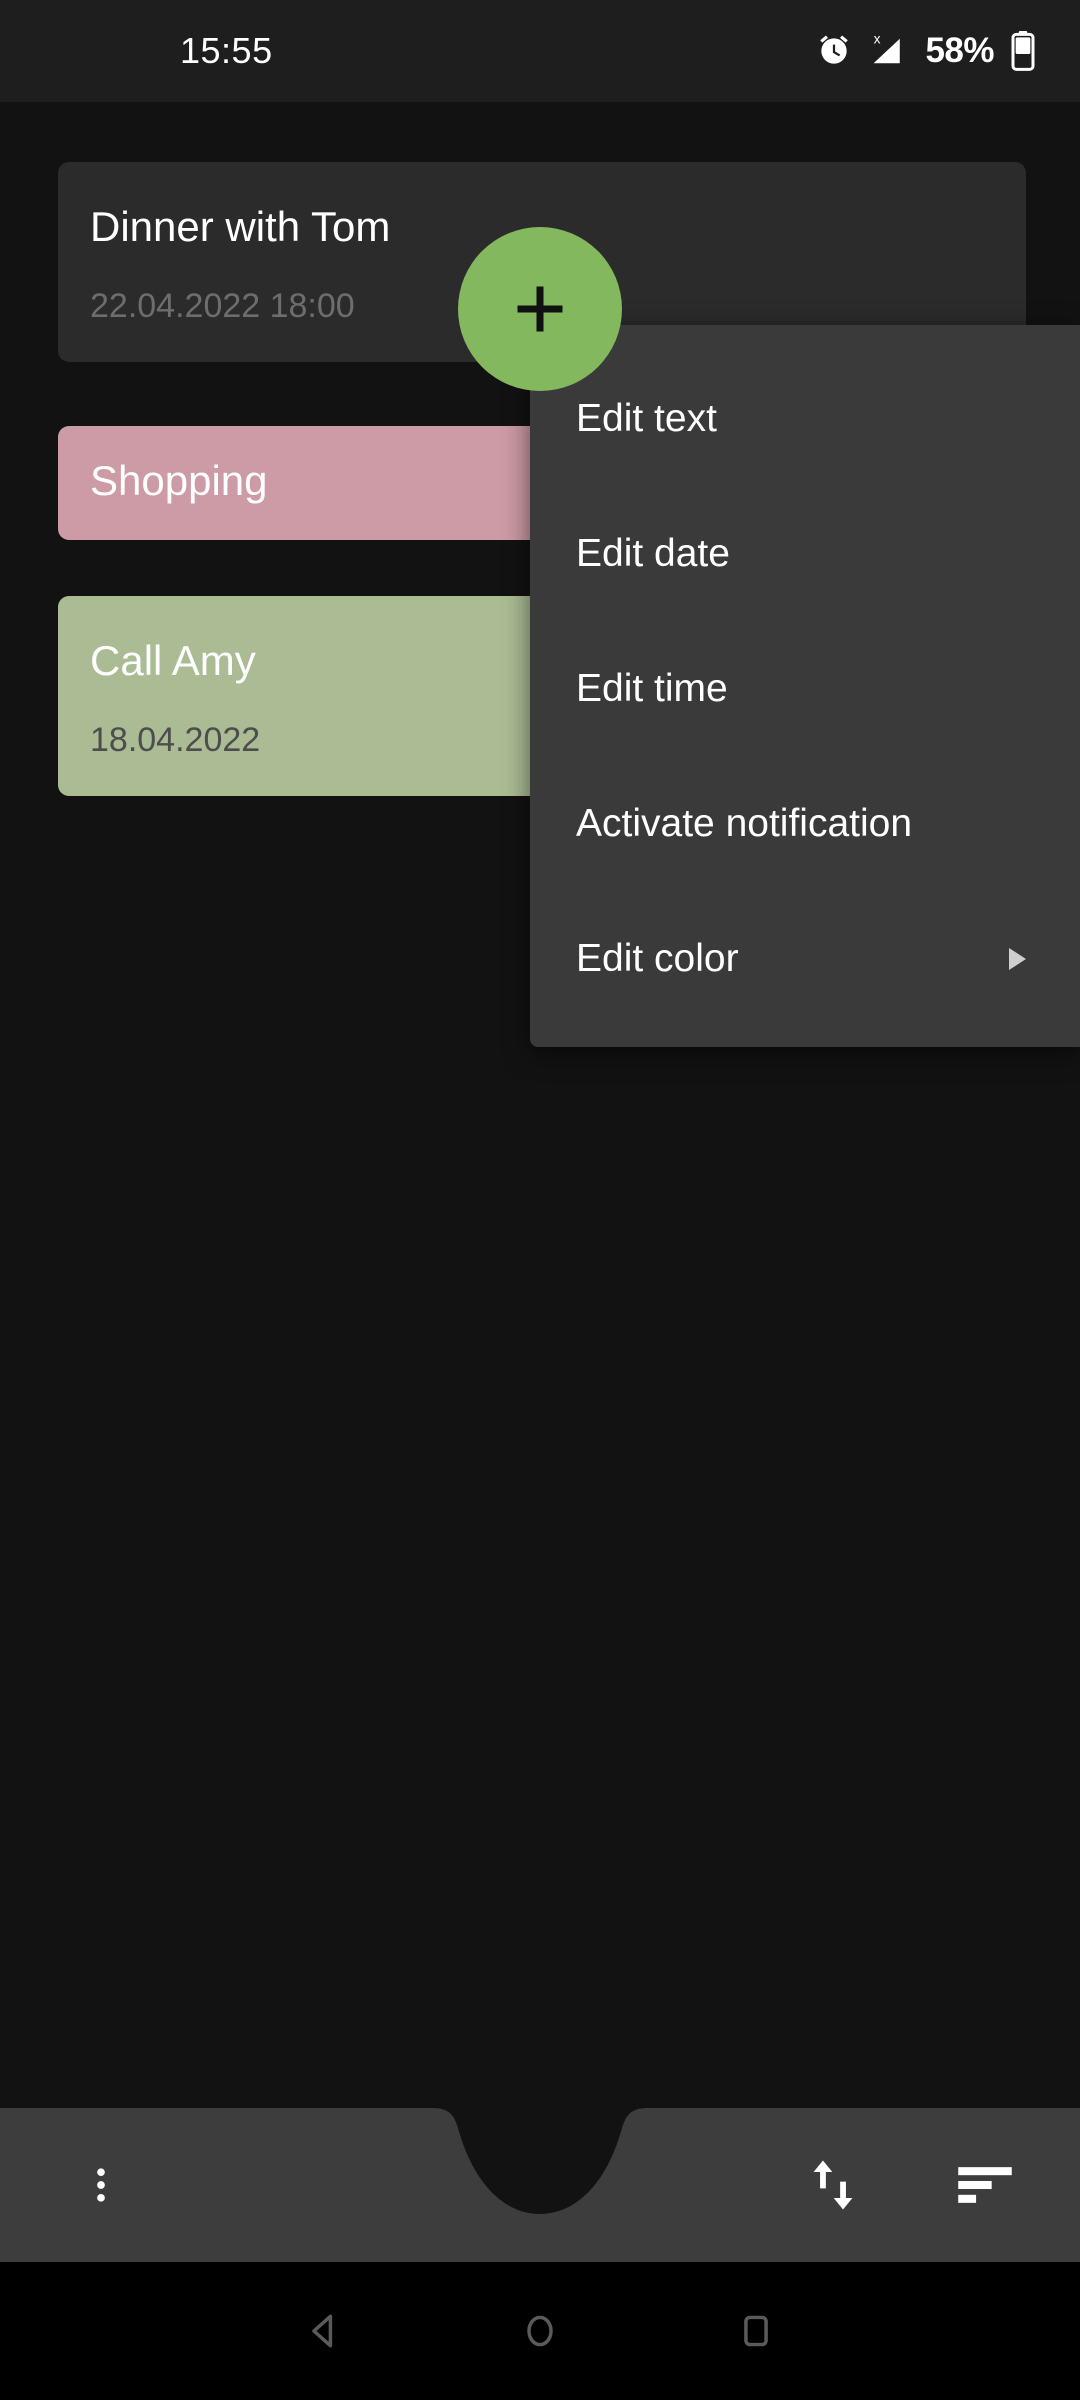  What do you see at coordinates (653, 553) in the screenshot?
I see `menu-item-label: Edit date` at bounding box center [653, 553].